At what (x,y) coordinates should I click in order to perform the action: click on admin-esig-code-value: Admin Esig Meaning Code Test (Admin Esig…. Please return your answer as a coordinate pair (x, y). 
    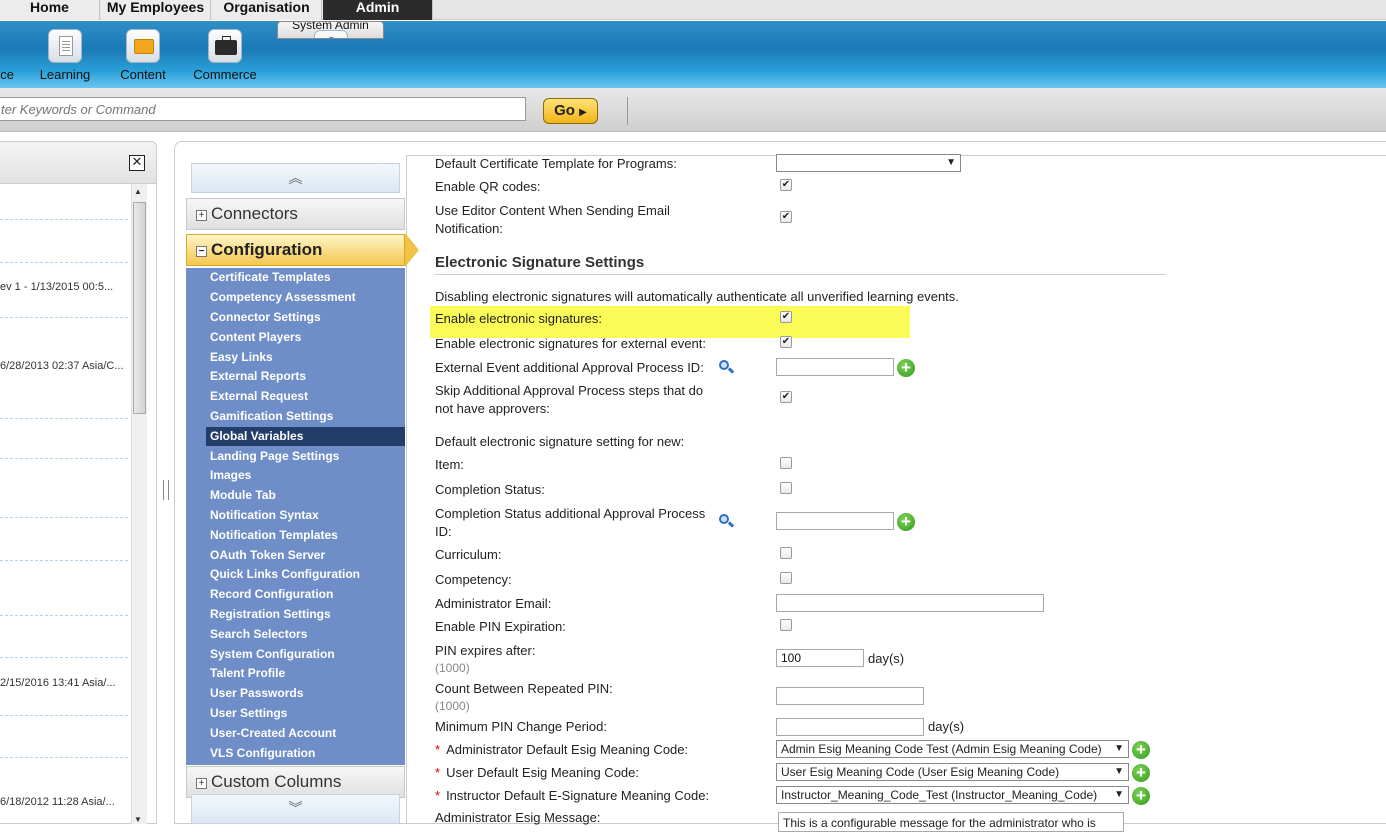
    Looking at the image, I should click on (941, 749).